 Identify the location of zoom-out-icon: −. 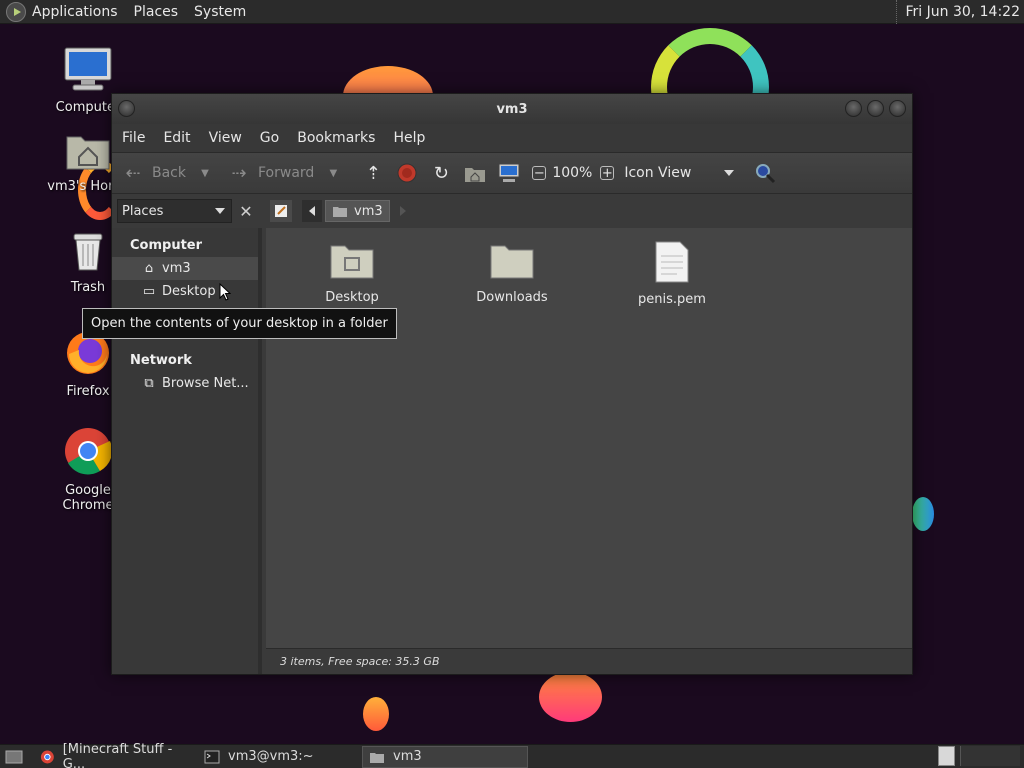
(539, 173).